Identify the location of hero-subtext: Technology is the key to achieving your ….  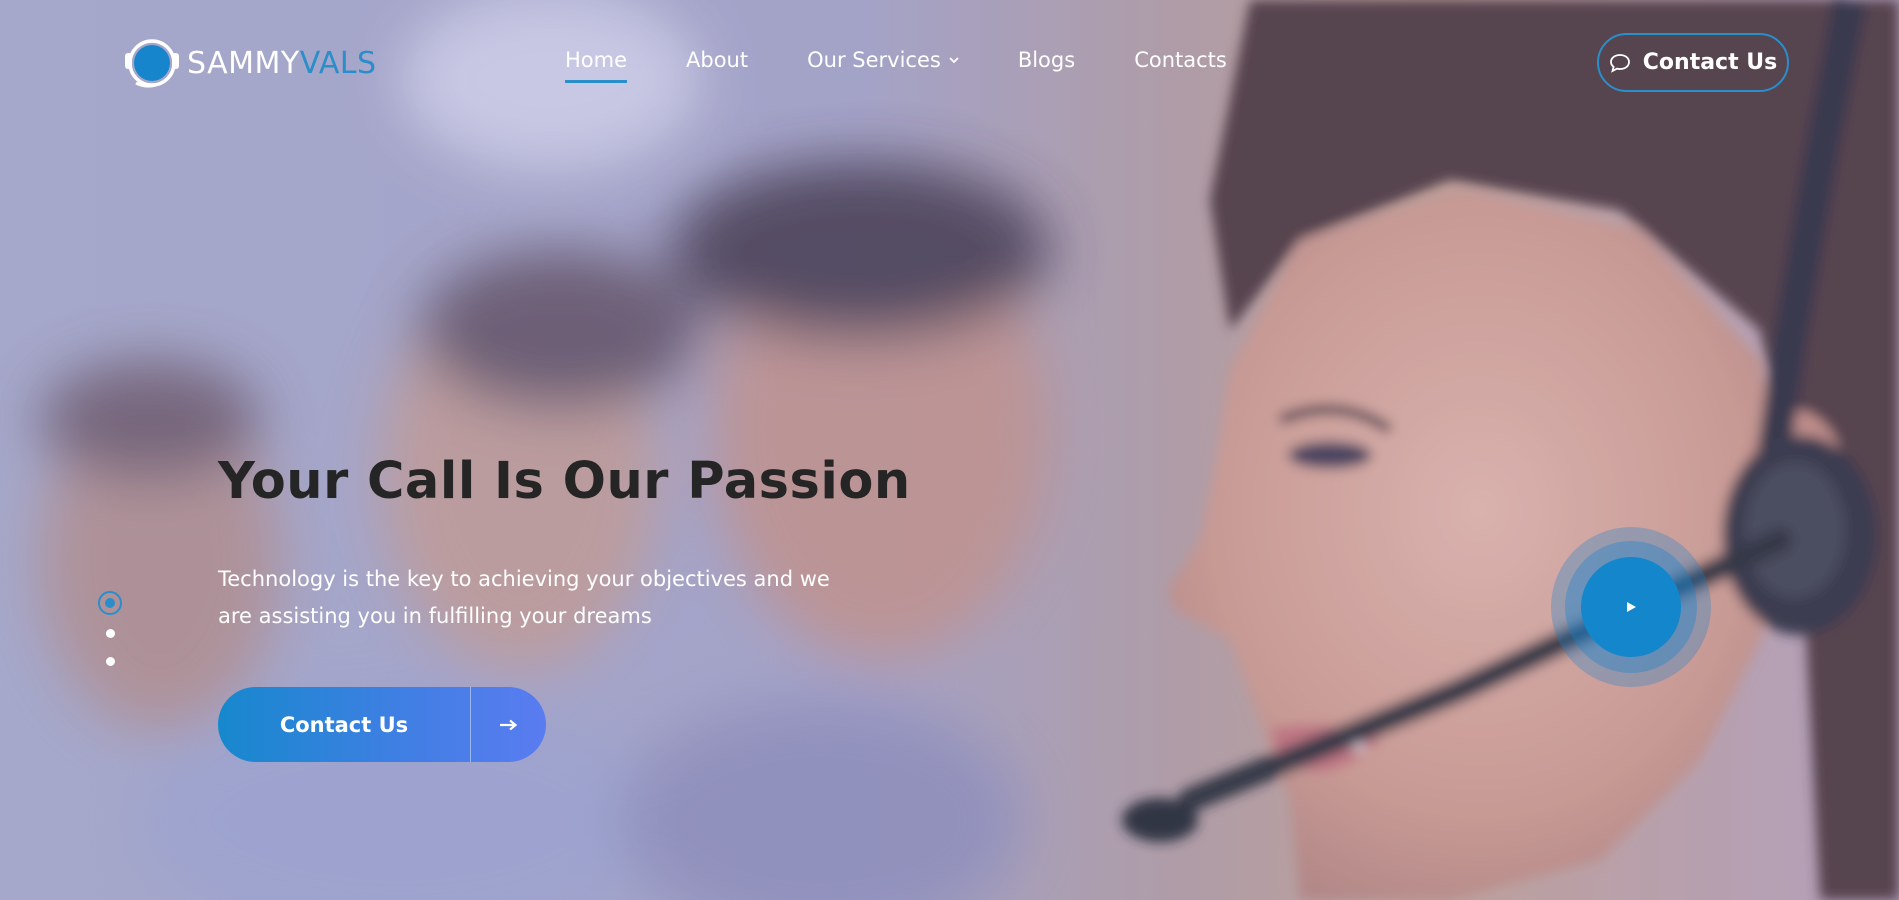
(524, 597).